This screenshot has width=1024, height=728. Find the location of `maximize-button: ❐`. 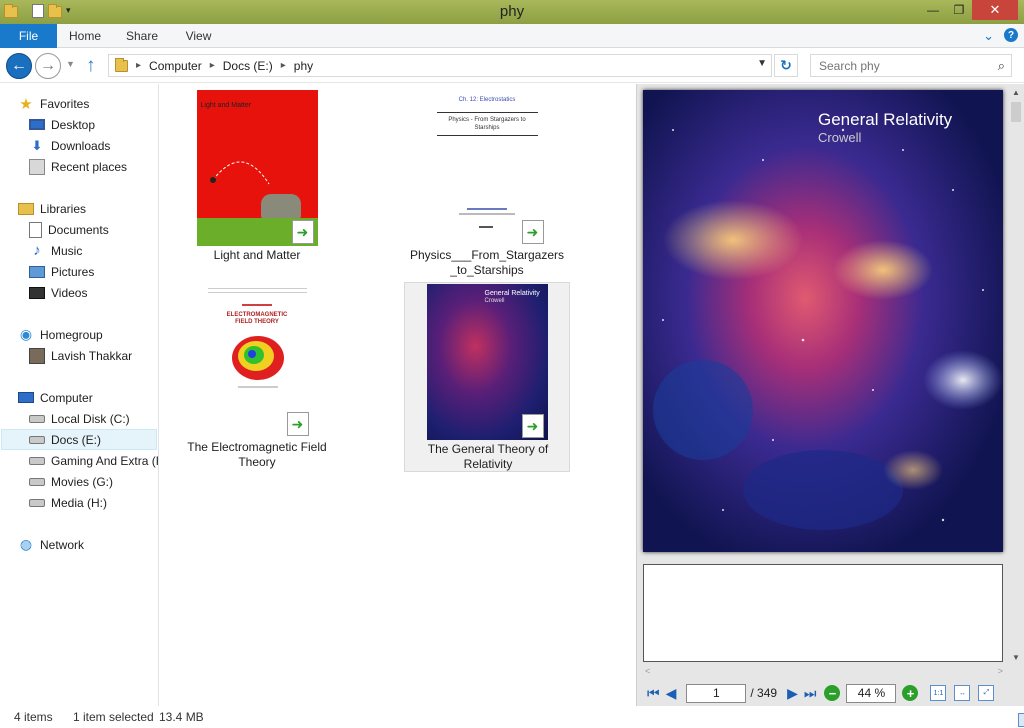

maximize-button: ❐ is located at coordinates (959, 10).